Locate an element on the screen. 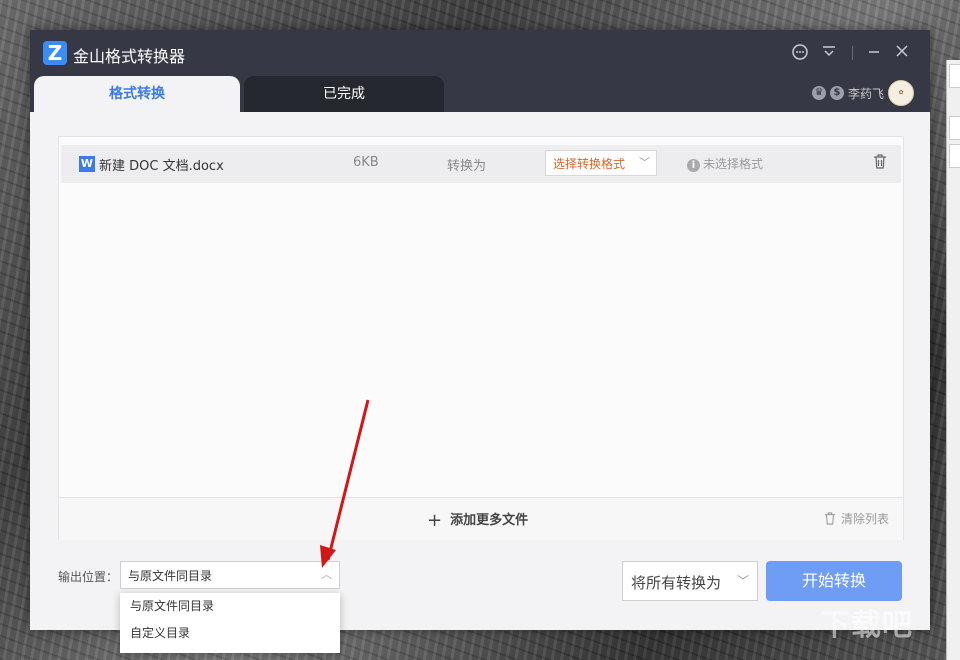 This screenshot has width=960, height=660. watermark: 下载吧 is located at coordinates (866, 625).